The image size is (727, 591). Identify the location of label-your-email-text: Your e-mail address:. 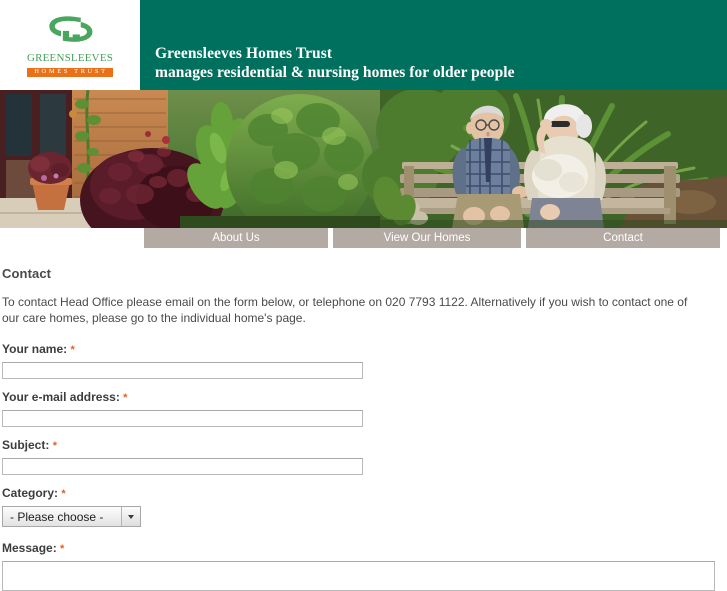
(61, 397).